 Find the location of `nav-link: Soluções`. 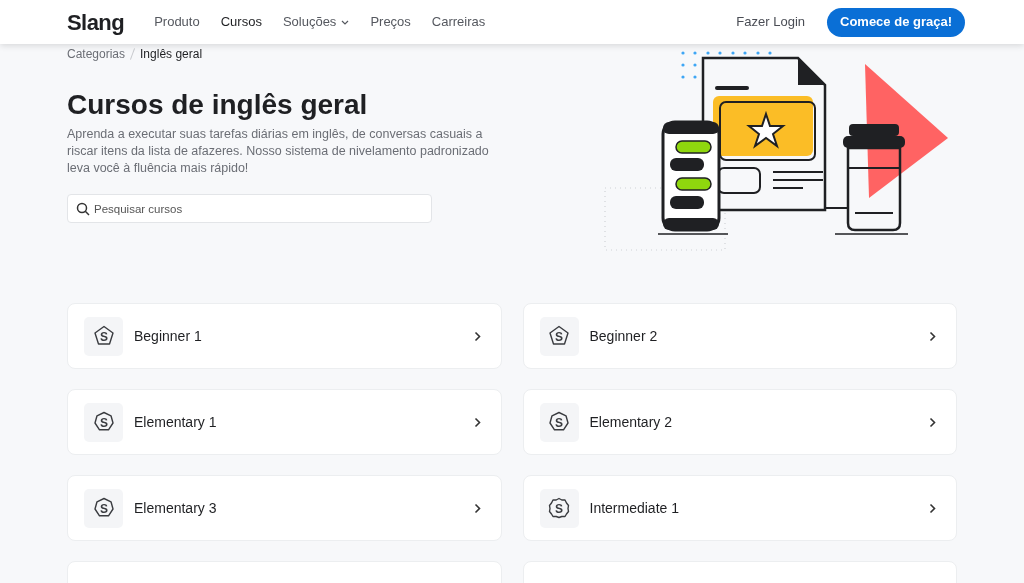

nav-link: Soluções is located at coordinates (316, 22).